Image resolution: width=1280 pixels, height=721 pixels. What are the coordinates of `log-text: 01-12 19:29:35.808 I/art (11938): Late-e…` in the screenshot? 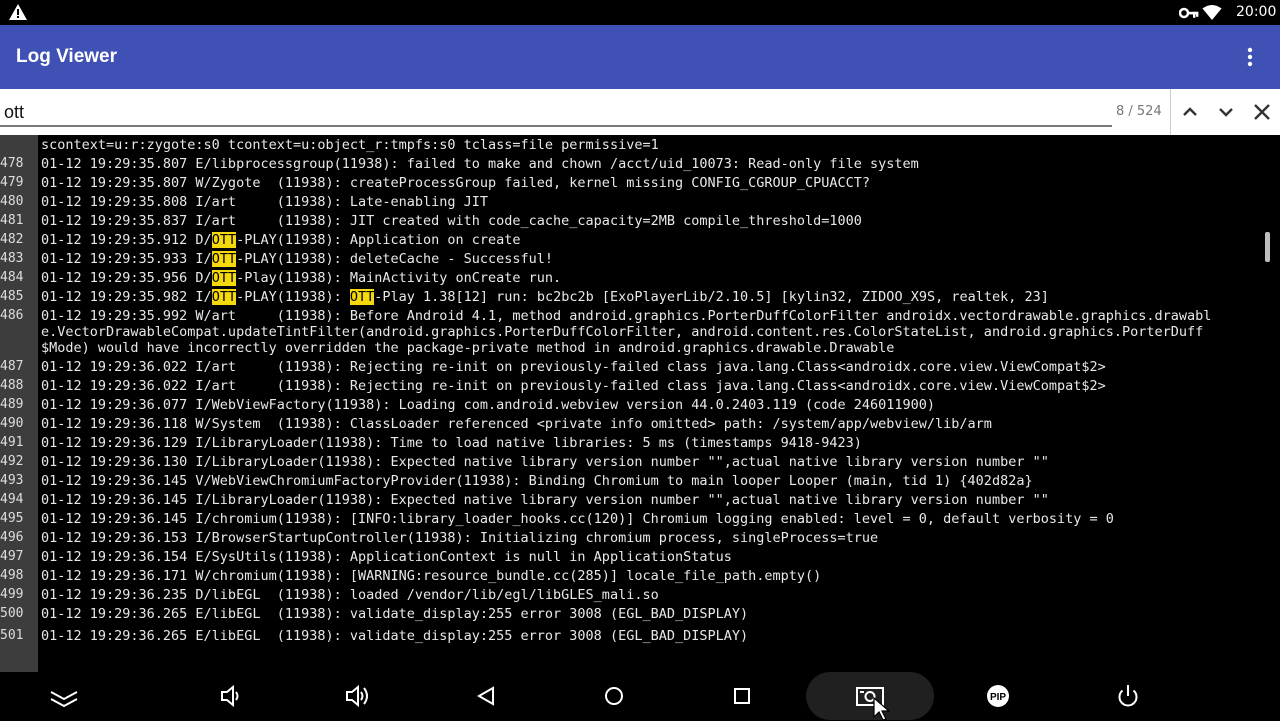 It's located at (628, 202).